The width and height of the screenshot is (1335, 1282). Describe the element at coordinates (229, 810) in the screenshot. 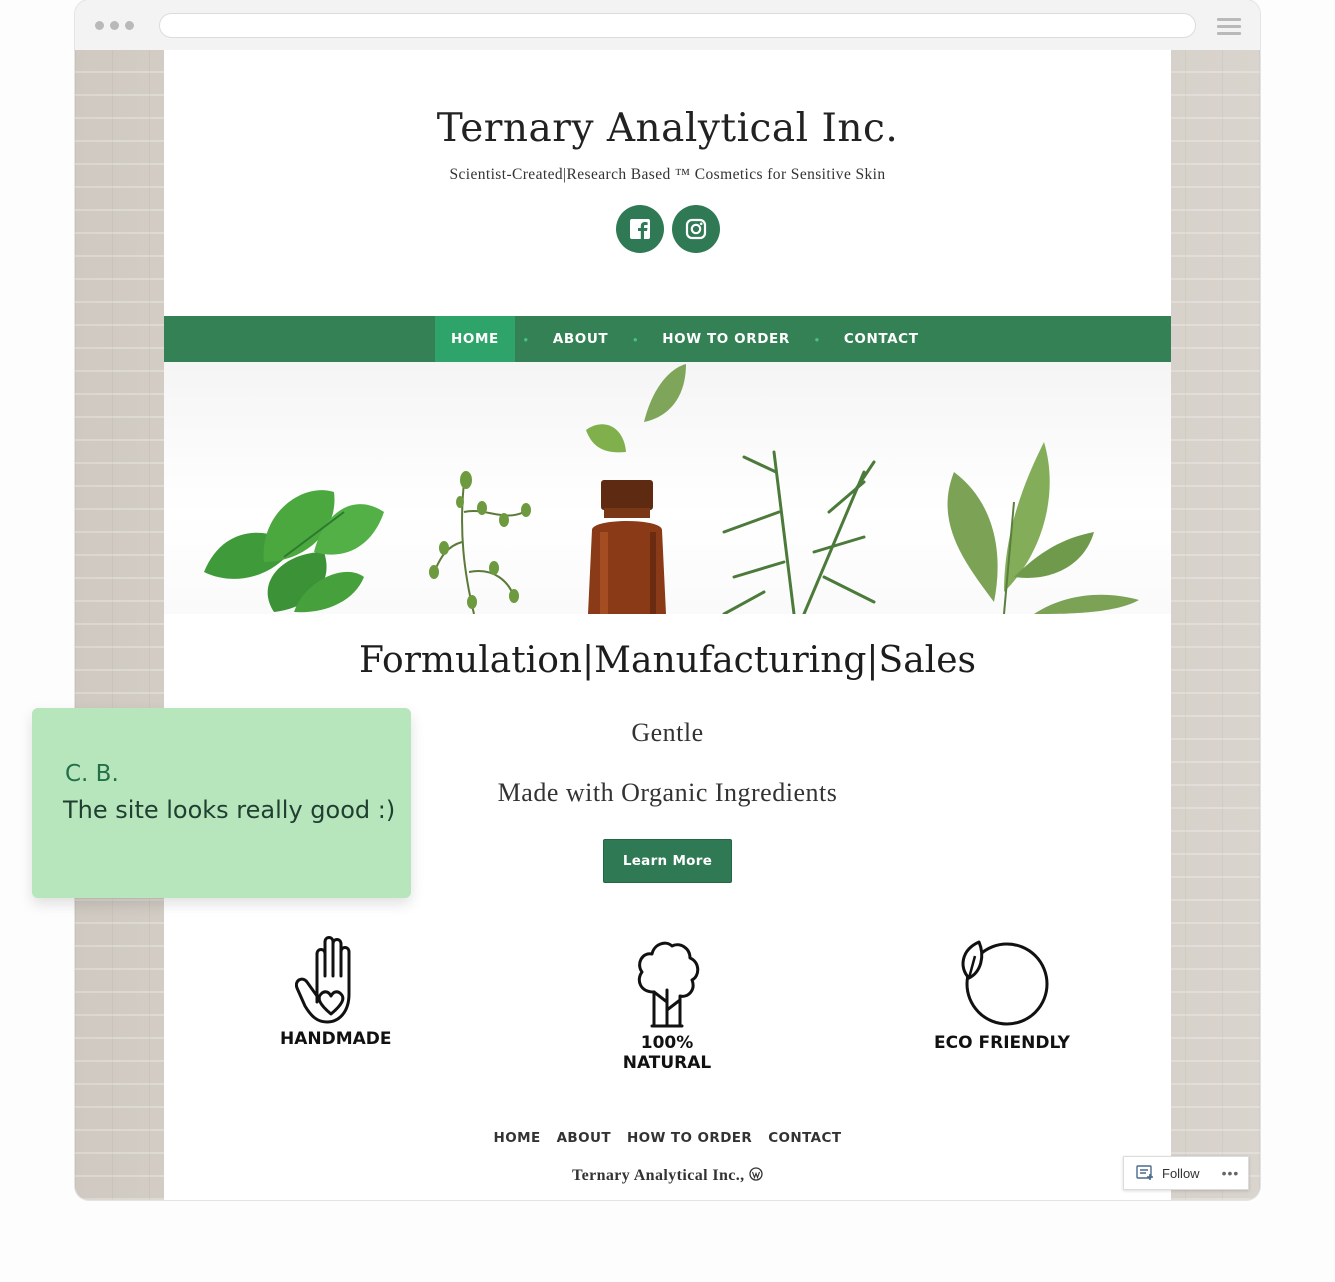

I see `comment-text: The site looks really good :)` at that location.